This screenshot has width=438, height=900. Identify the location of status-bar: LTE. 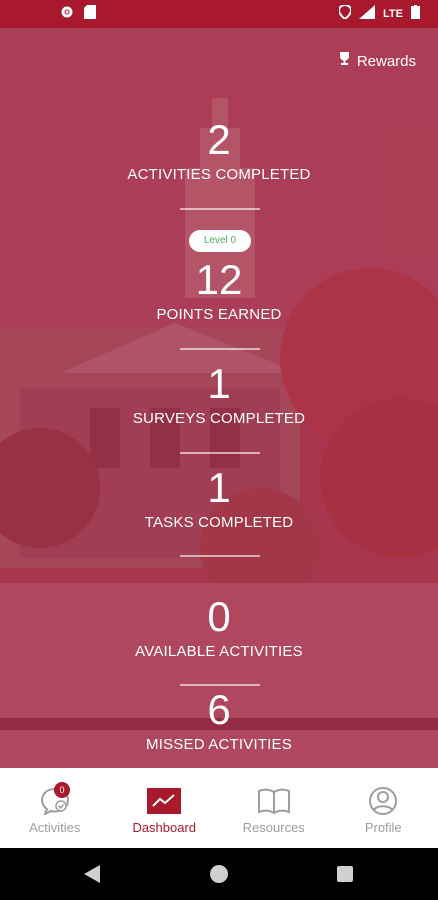
(219, 14).